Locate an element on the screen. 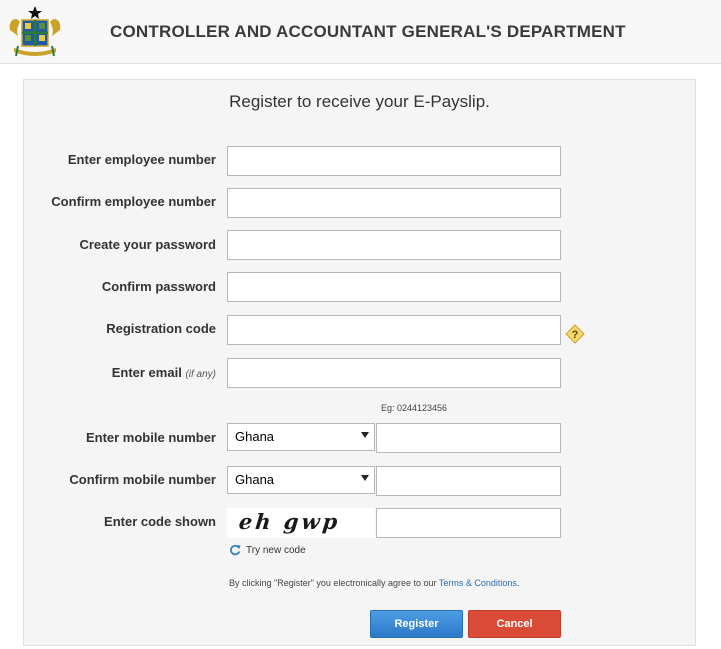  form-title: Register to receive your E-Payslip. is located at coordinates (359, 101).